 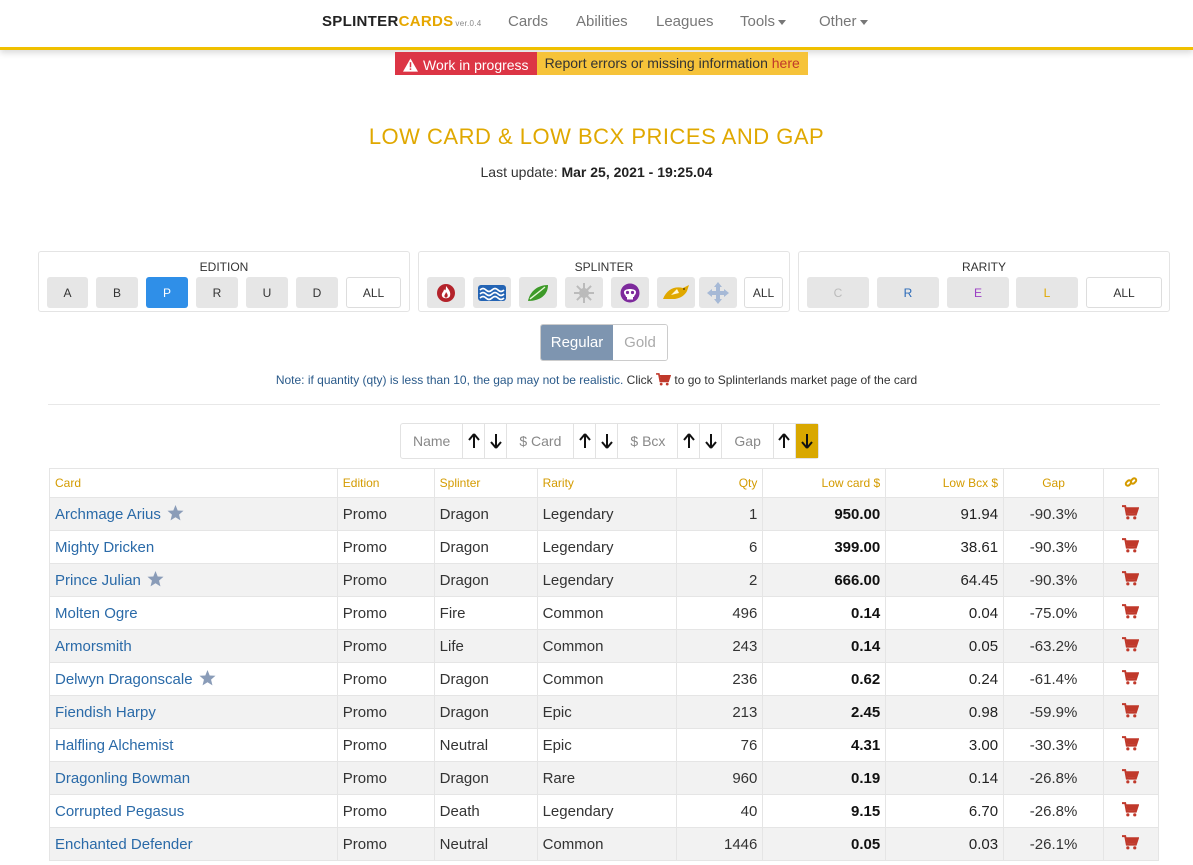 What do you see at coordinates (824, 712) in the screenshot?
I see `low-card-cell: 2.45` at bounding box center [824, 712].